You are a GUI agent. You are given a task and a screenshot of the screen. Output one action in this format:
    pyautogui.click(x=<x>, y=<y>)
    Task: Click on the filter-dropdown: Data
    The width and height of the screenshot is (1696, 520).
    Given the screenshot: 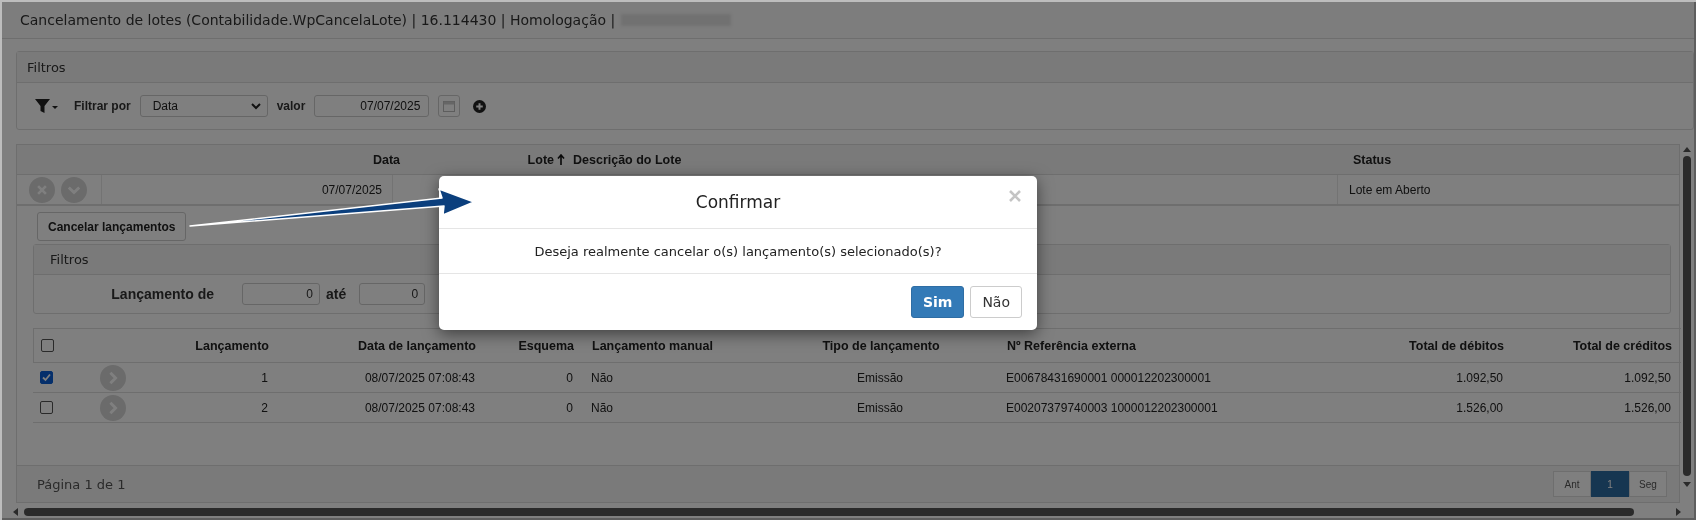 What is the action you would take?
    pyautogui.click(x=203, y=106)
    